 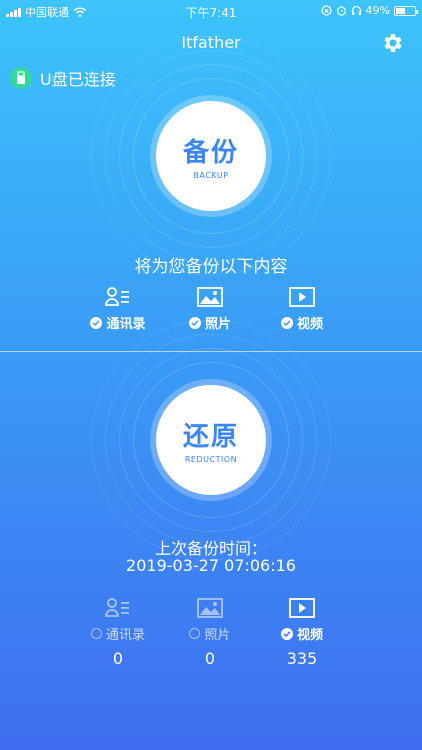 What do you see at coordinates (21, 78) in the screenshot?
I see `usb-drive-icon` at bounding box center [21, 78].